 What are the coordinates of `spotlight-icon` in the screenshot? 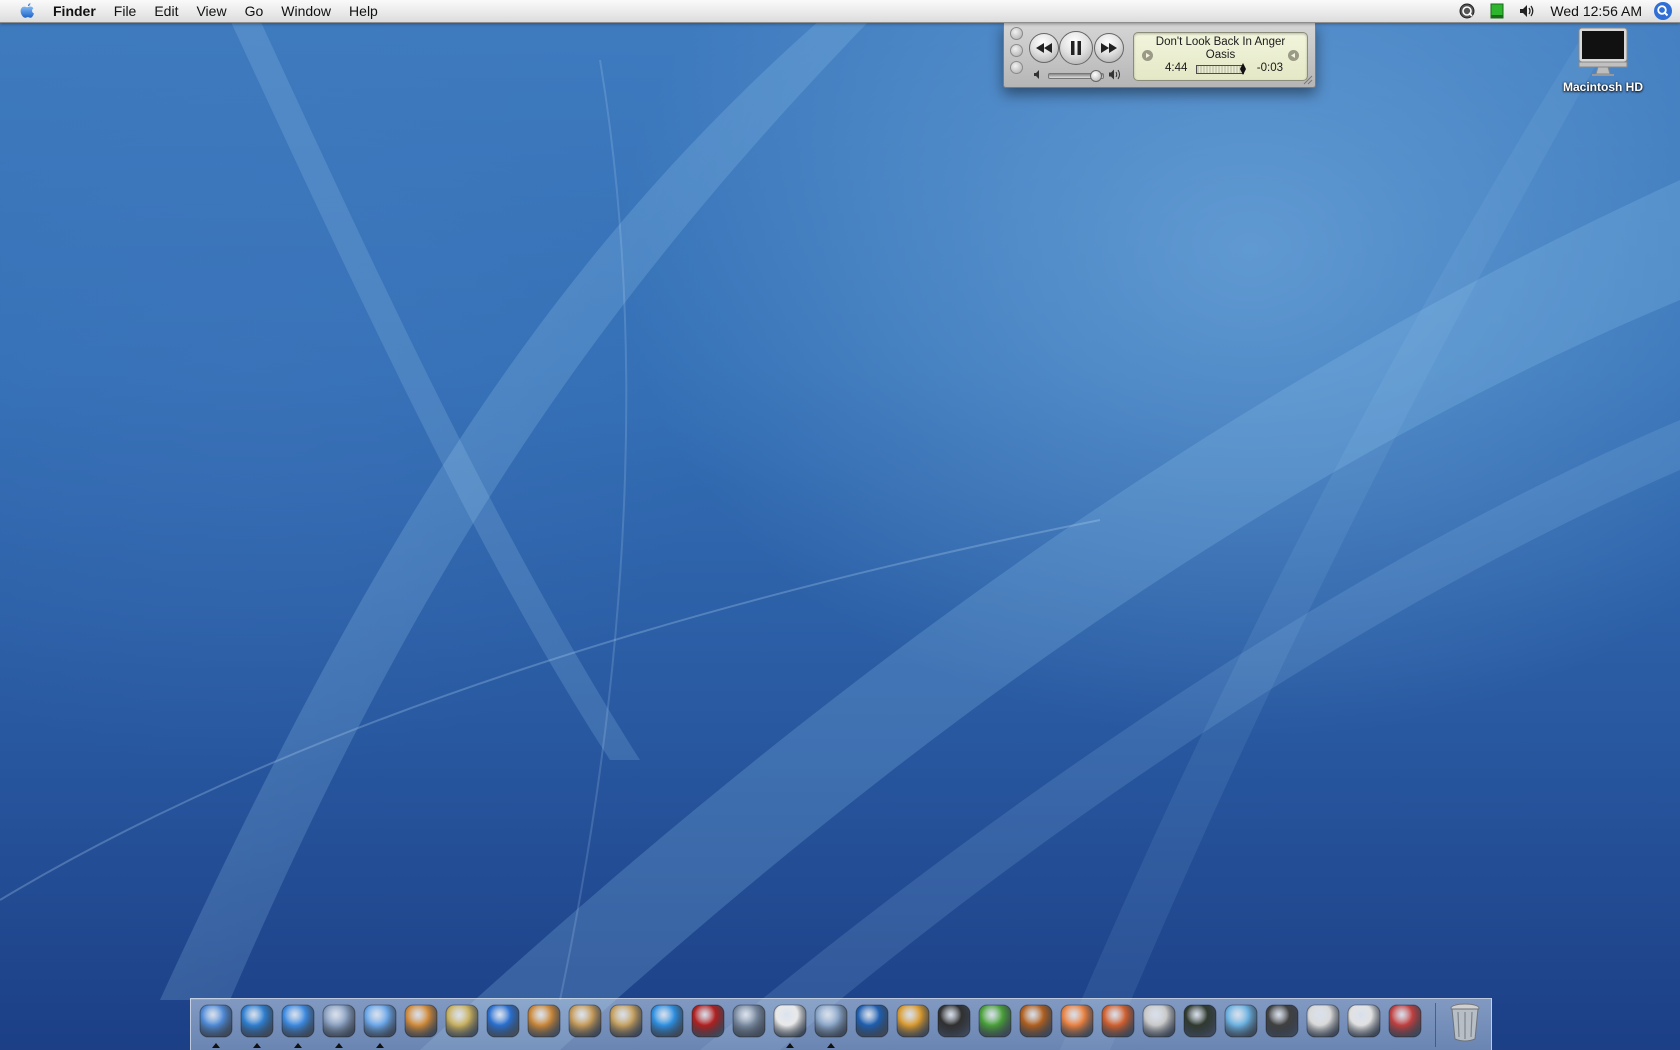 It's located at (1663, 11).